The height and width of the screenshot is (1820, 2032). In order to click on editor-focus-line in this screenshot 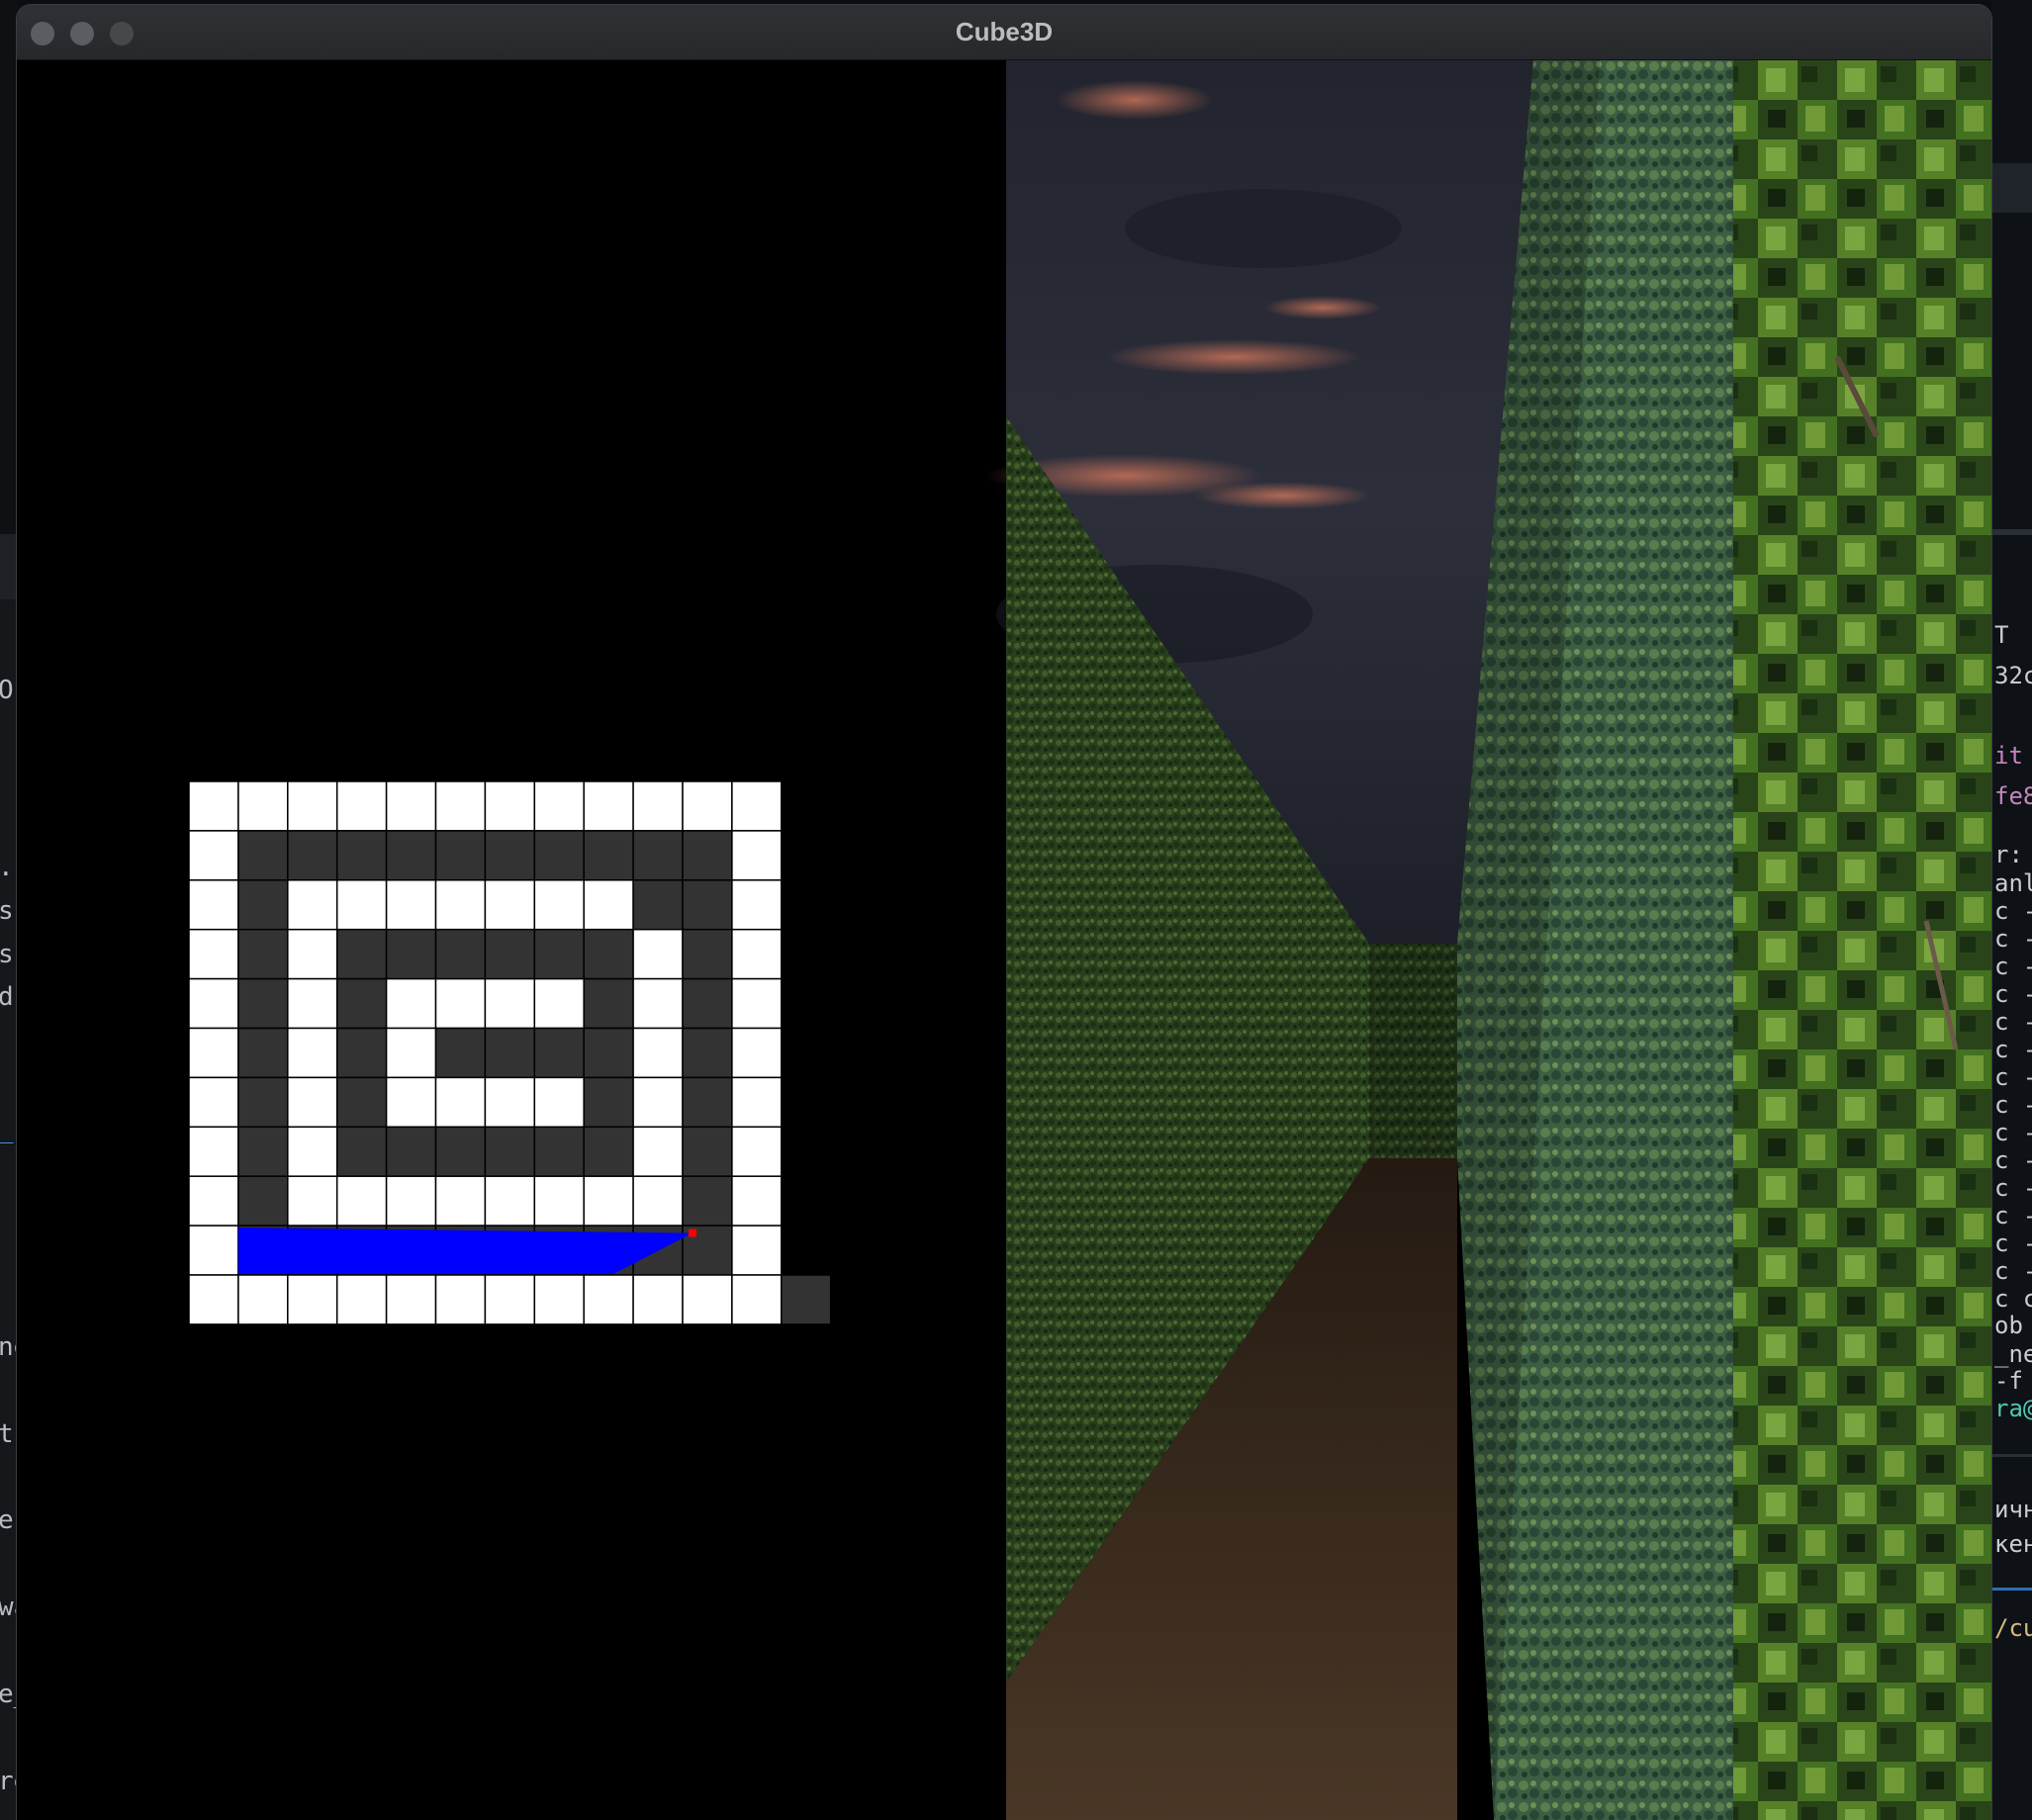, I will do `click(2011, 1589)`.